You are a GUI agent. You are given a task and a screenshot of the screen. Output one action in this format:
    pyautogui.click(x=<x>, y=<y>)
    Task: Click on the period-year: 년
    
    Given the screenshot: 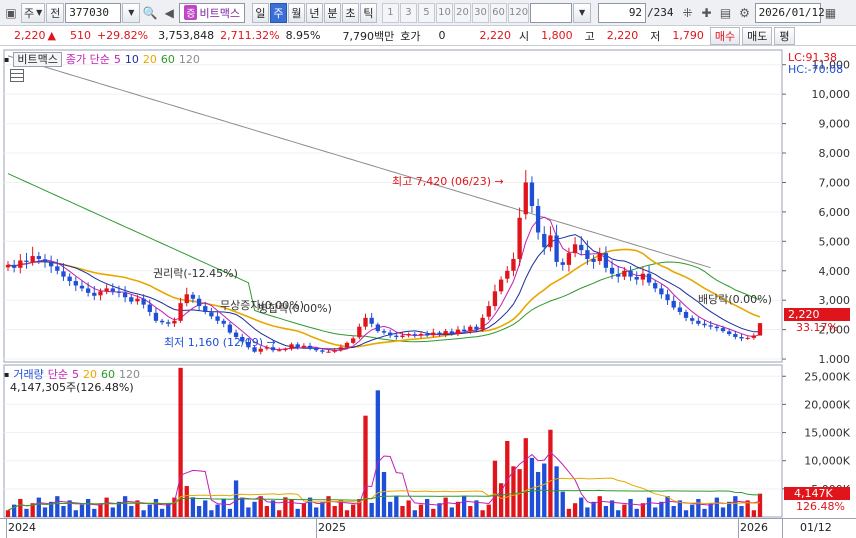 What is the action you would take?
    pyautogui.click(x=314, y=12)
    